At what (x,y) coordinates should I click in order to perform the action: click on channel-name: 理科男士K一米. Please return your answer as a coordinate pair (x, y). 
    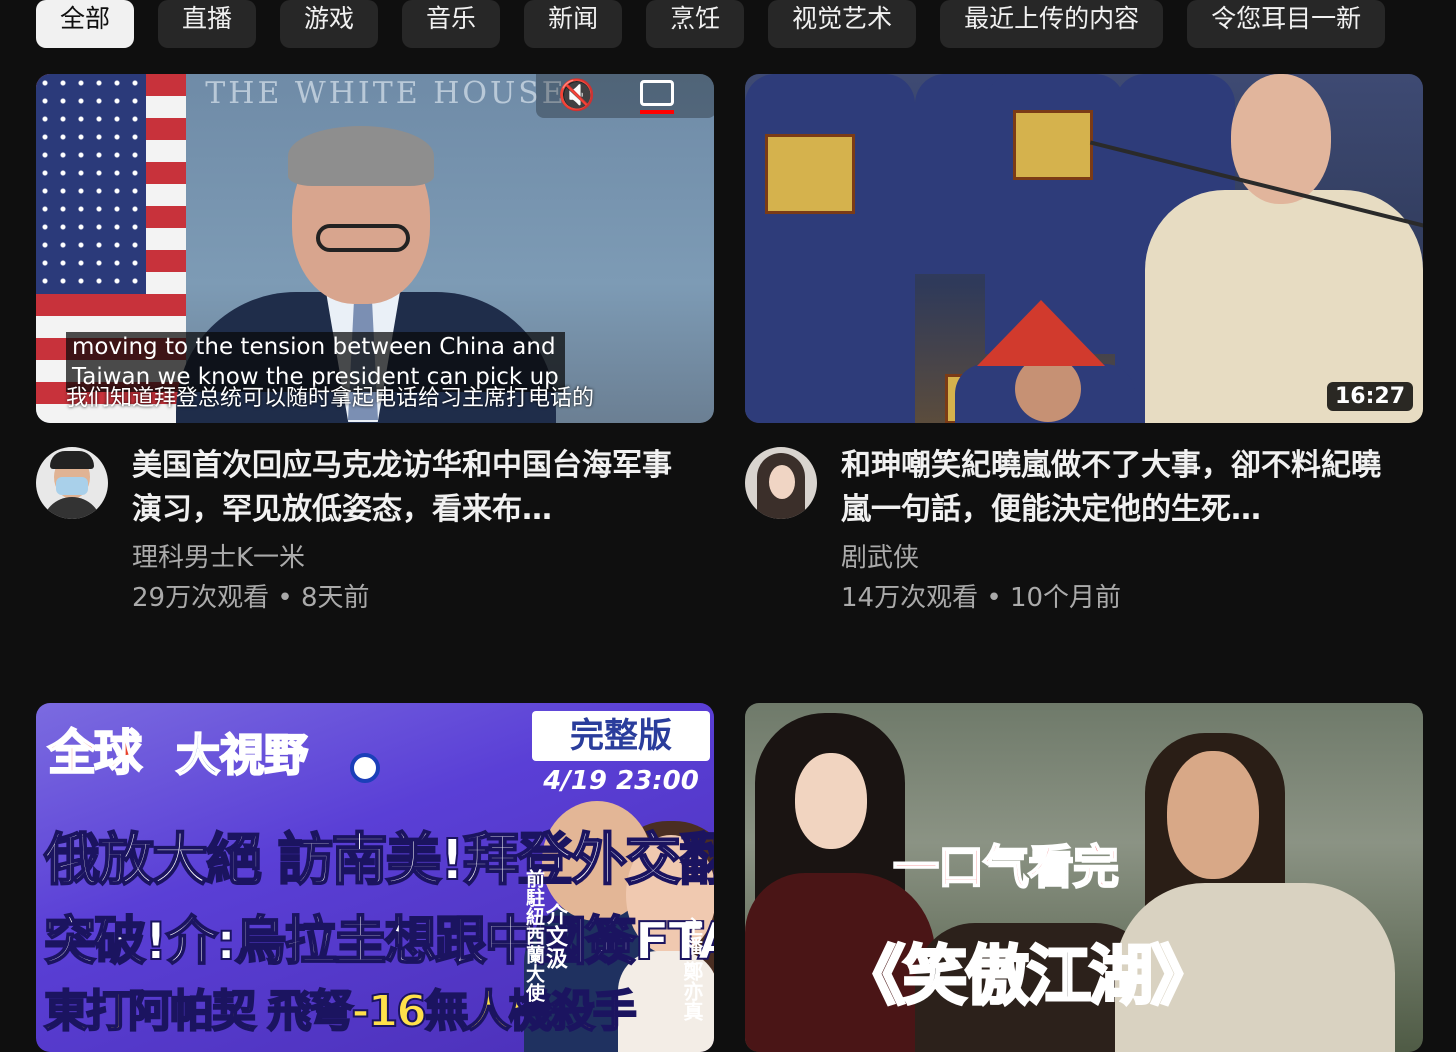
    Looking at the image, I should click on (402, 558).